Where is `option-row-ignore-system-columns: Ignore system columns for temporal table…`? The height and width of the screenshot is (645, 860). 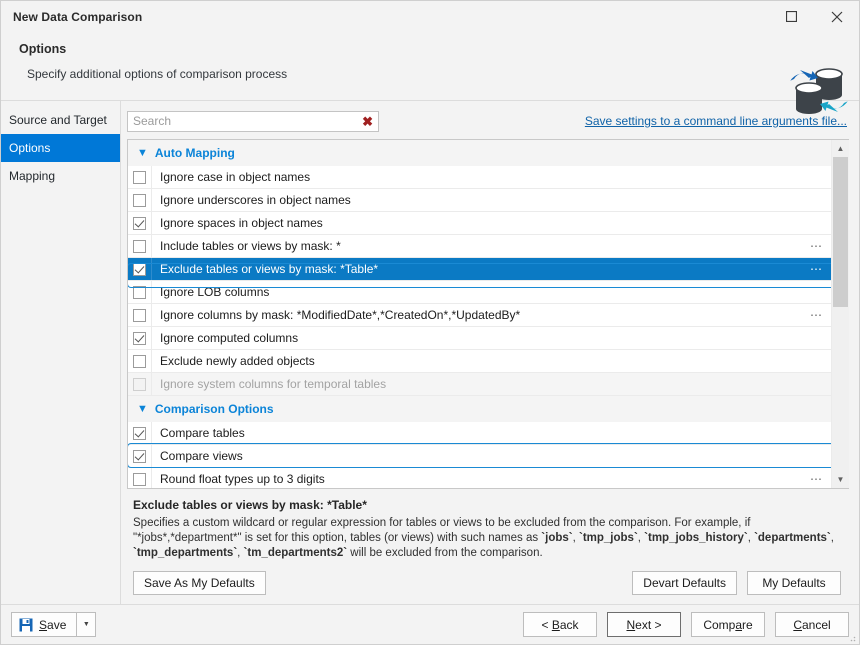 option-row-ignore-system-columns: Ignore system columns for temporal table… is located at coordinates (479, 384).